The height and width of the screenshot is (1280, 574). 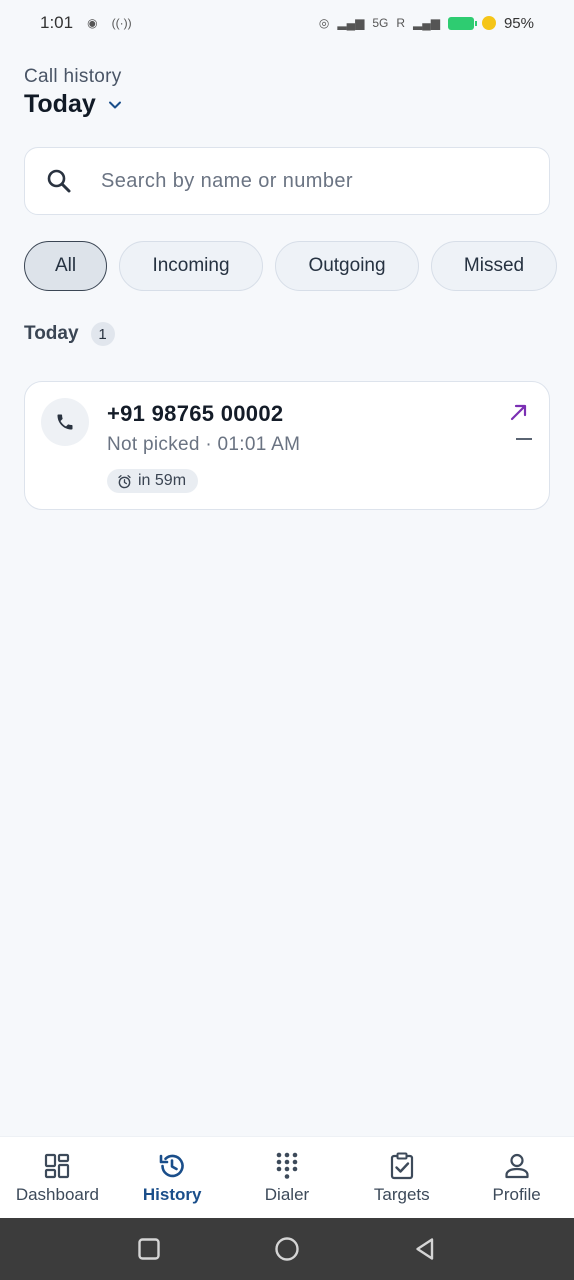 I want to click on more-indicator, so click(x=524, y=439).